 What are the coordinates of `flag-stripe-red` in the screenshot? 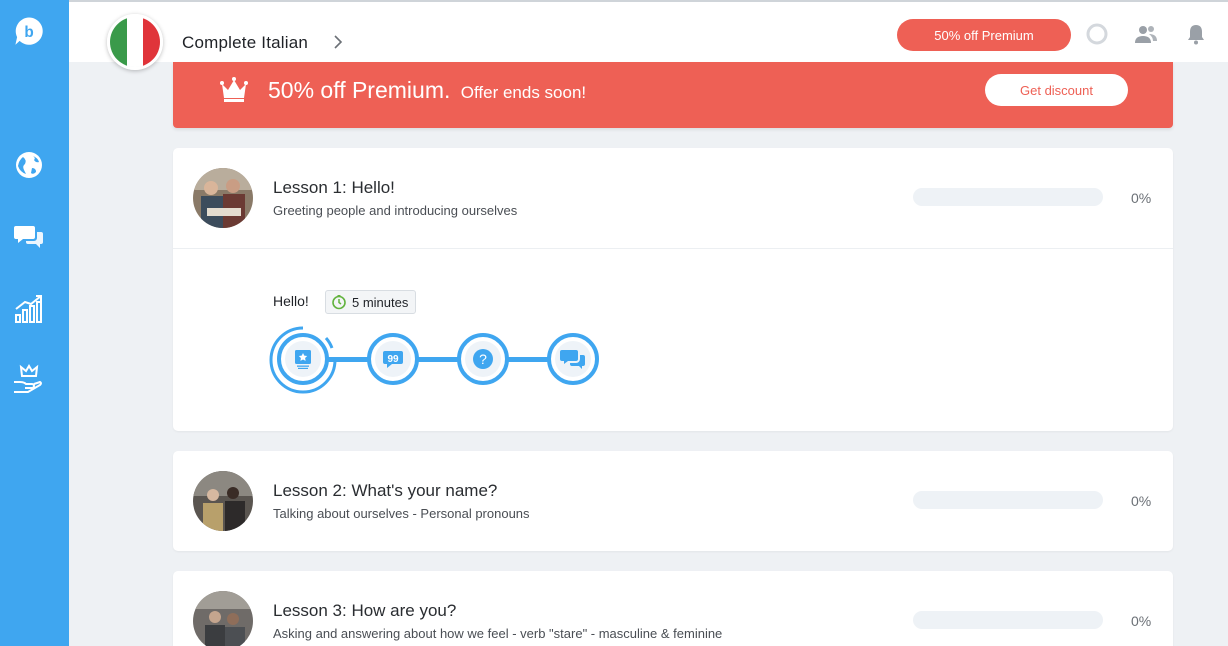 It's located at (151, 42).